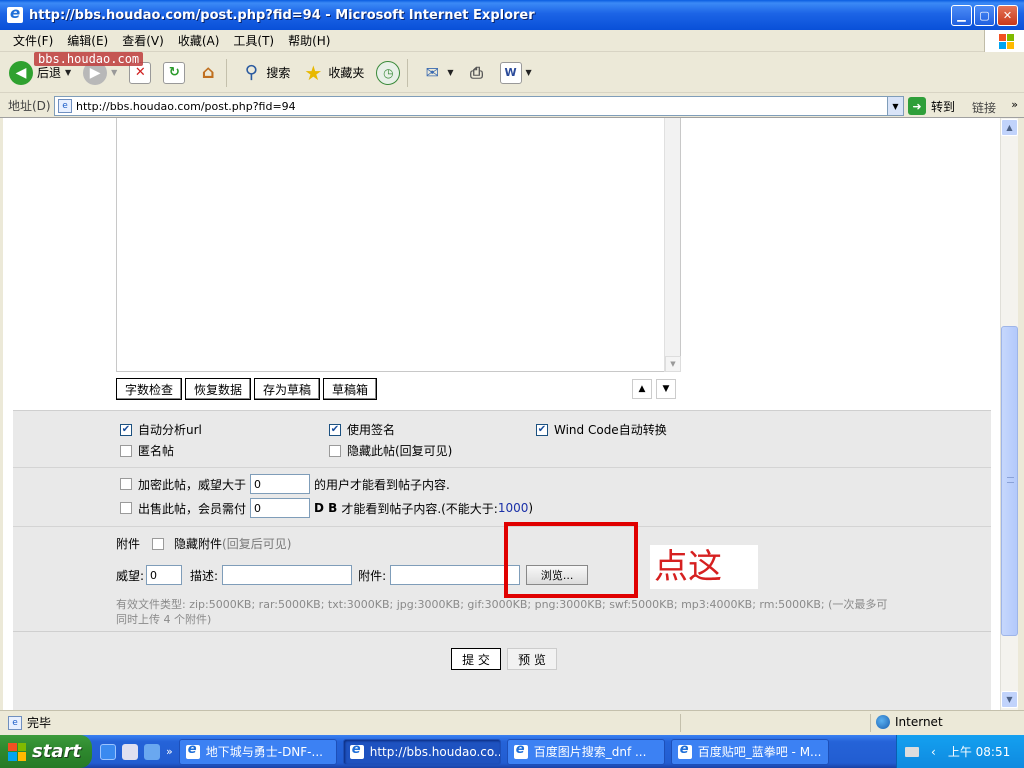  Describe the element at coordinates (218, 389) in the screenshot. I see `restore-data-button: 恢复数据` at that location.